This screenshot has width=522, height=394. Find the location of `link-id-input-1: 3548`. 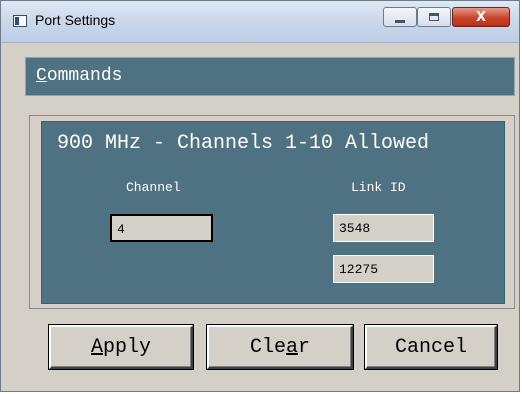

link-id-input-1: 3548 is located at coordinates (383, 228).